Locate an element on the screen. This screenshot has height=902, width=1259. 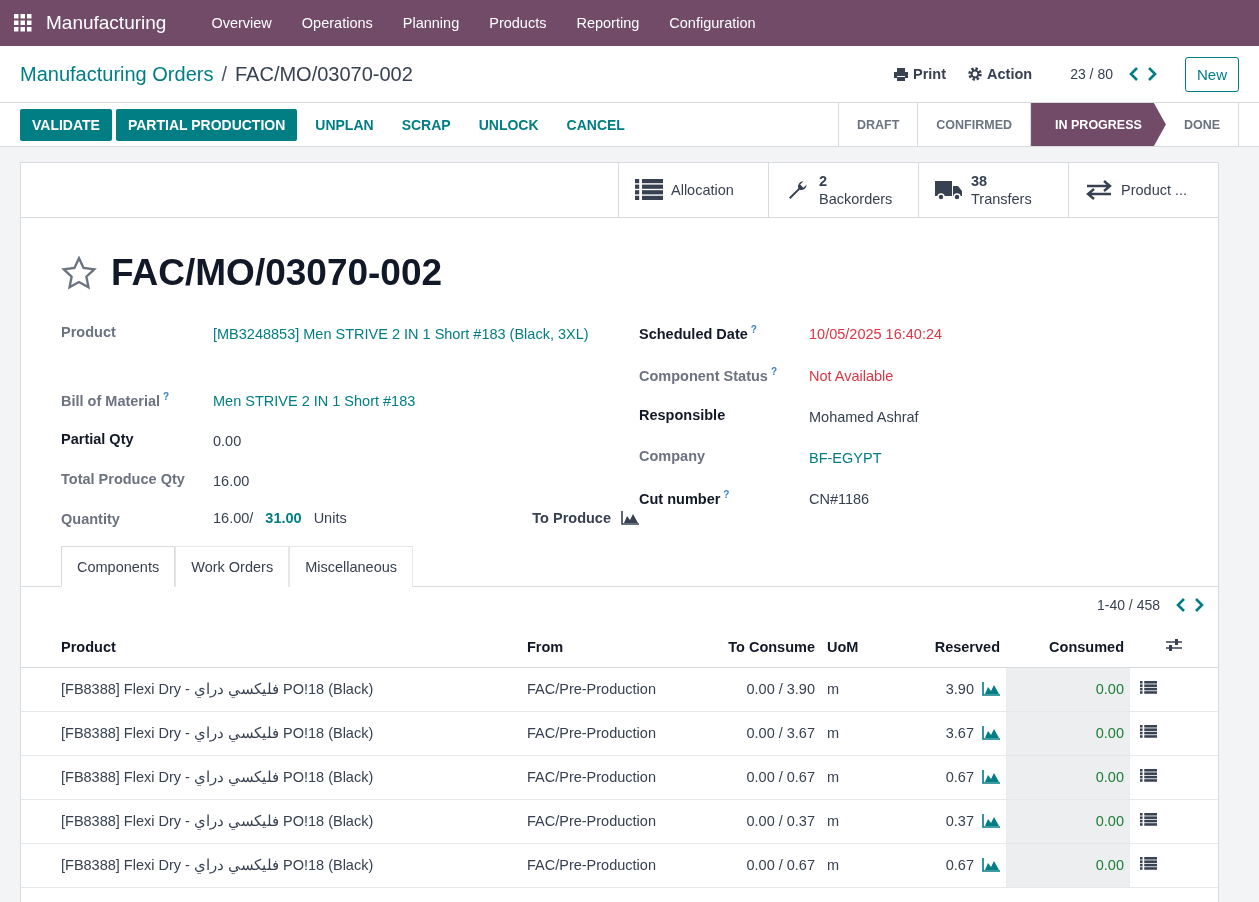
field-value: CN#1186 is located at coordinates (839, 499).